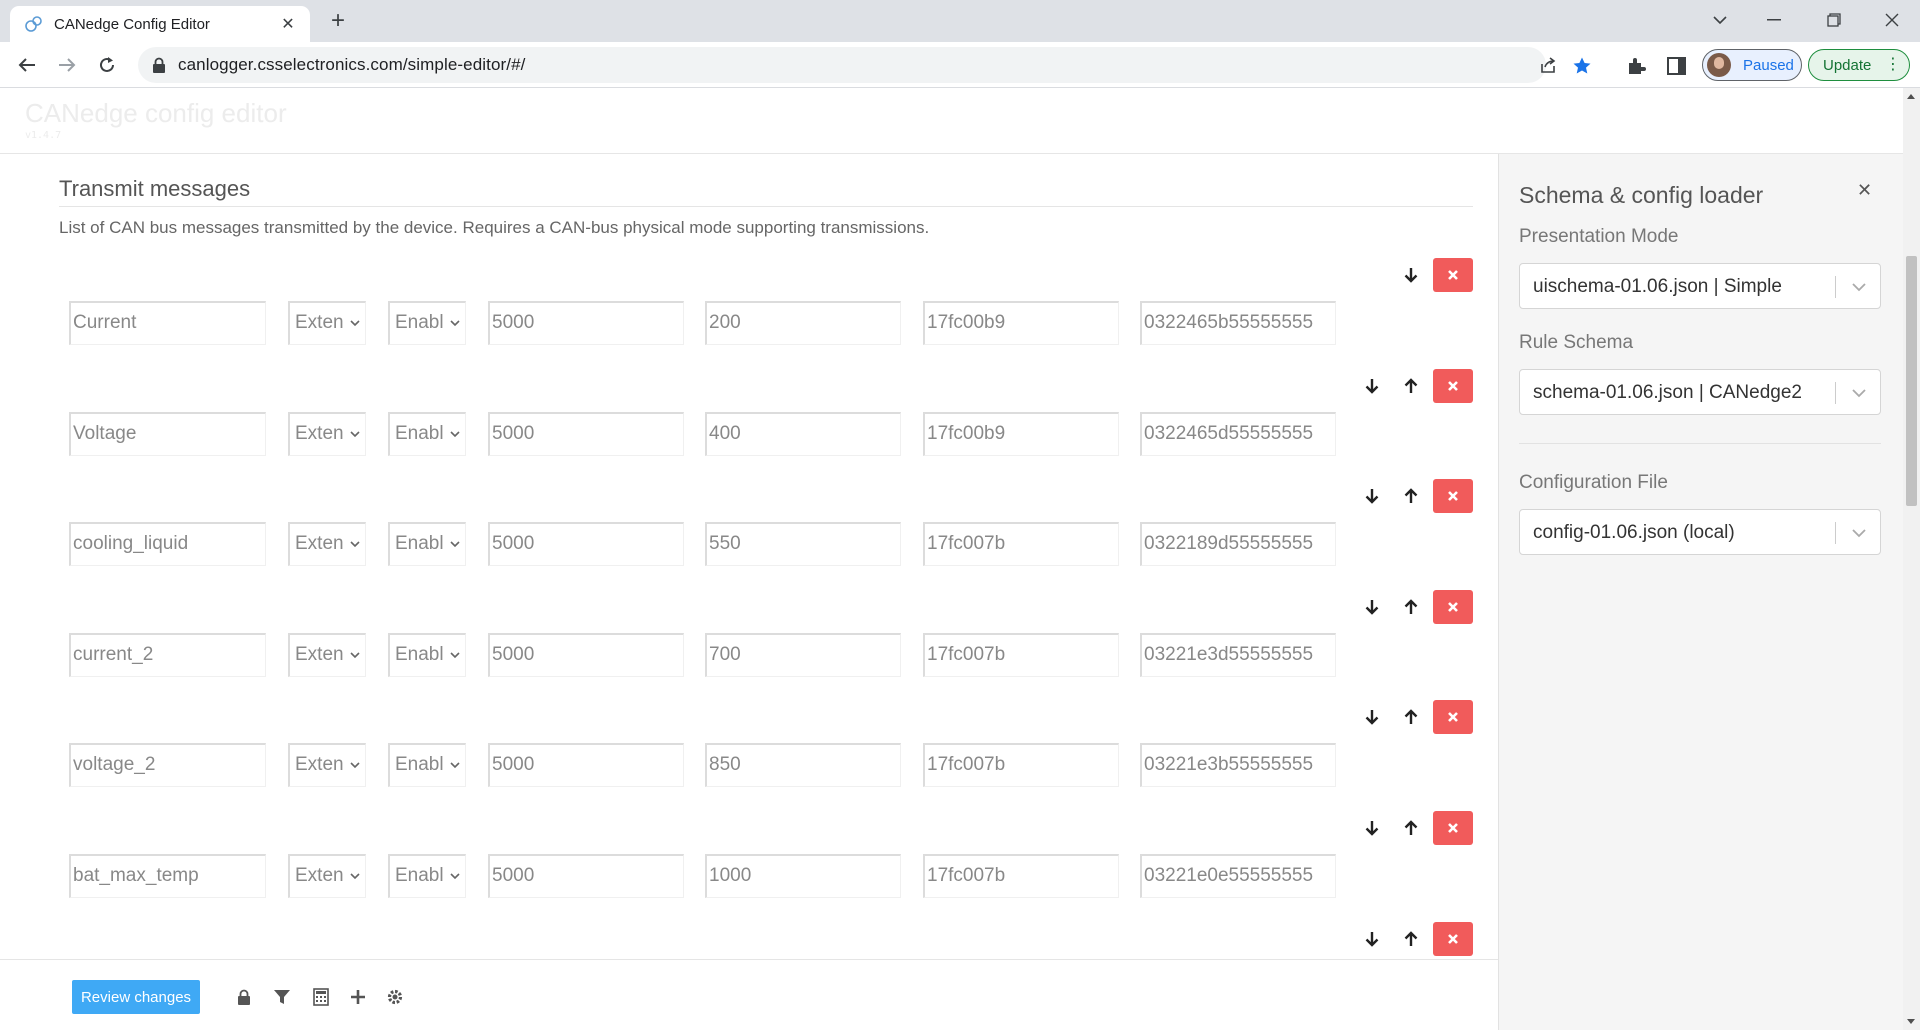 This screenshot has width=1920, height=1030. I want to click on tab-close-icon: ✕, so click(288, 24).